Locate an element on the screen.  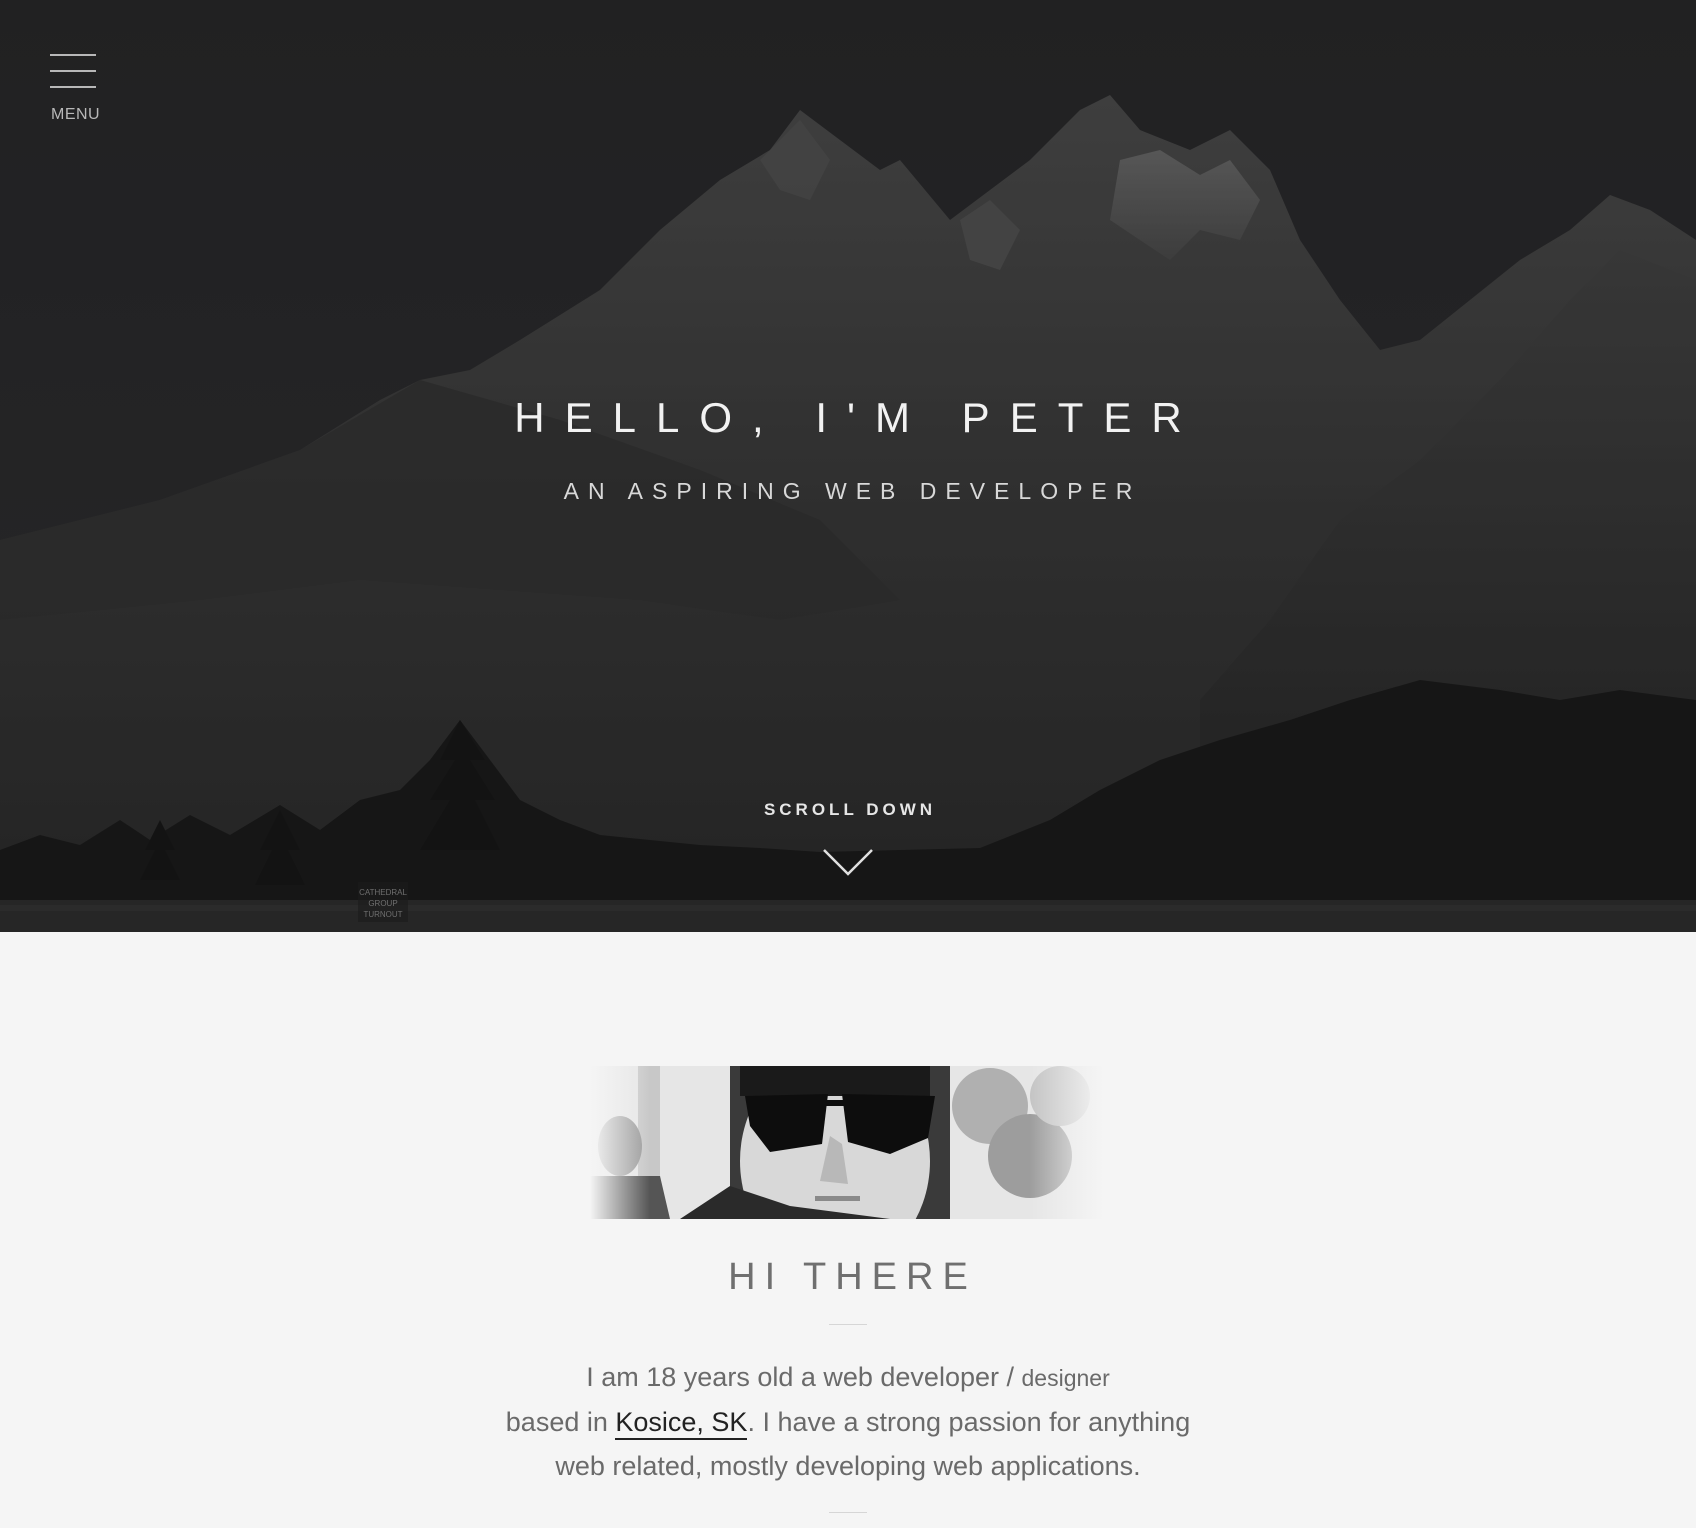
divider-bottom is located at coordinates (848, 1512).